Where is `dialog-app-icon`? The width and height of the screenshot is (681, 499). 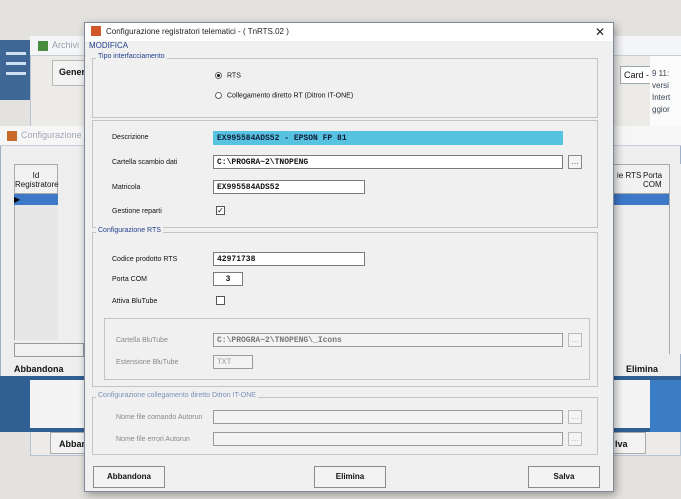
dialog-app-icon is located at coordinates (96, 31).